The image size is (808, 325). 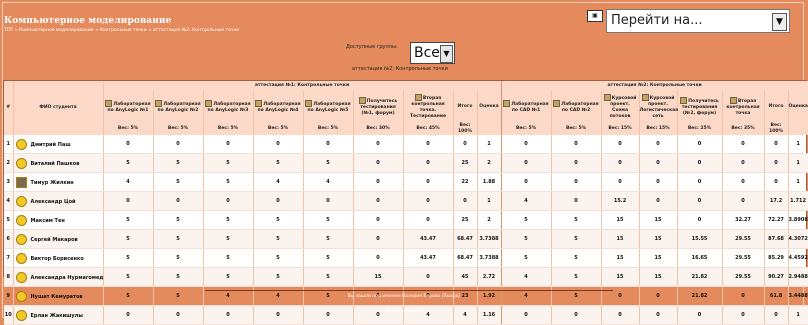 What do you see at coordinates (52, 183) in the screenshot?
I see `student-name: Тимур Жилкин` at bounding box center [52, 183].